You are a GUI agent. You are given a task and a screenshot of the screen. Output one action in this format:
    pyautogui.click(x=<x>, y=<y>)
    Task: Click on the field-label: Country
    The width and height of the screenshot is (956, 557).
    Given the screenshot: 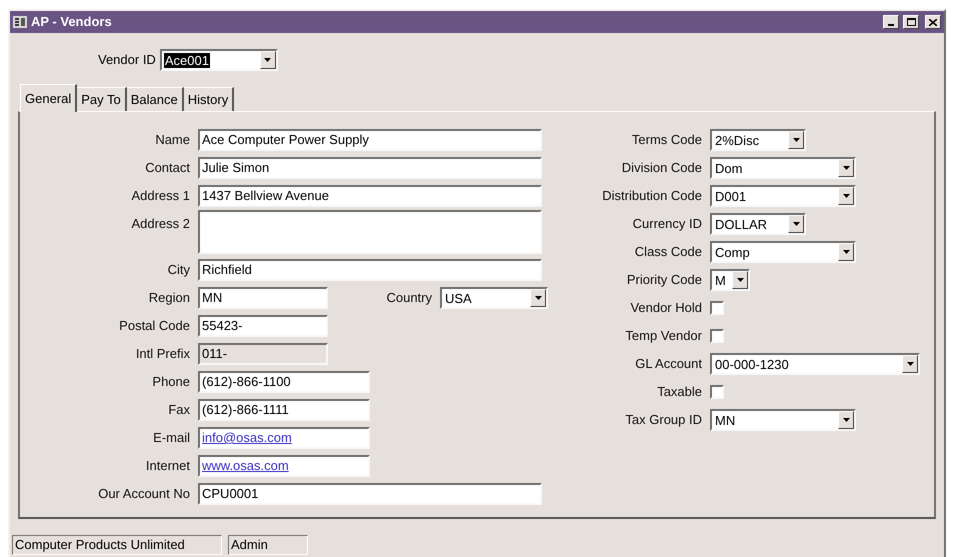 What is the action you would take?
    pyautogui.click(x=409, y=298)
    